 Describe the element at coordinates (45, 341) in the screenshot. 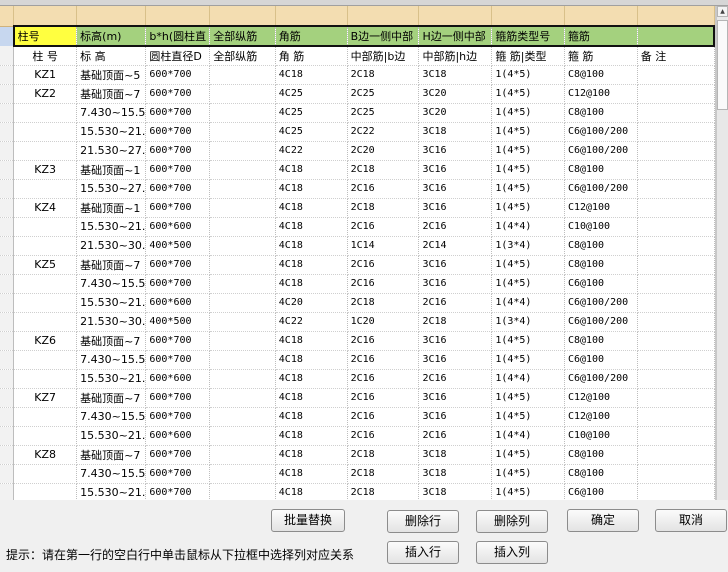

I see `table-cell: KZ6` at that location.